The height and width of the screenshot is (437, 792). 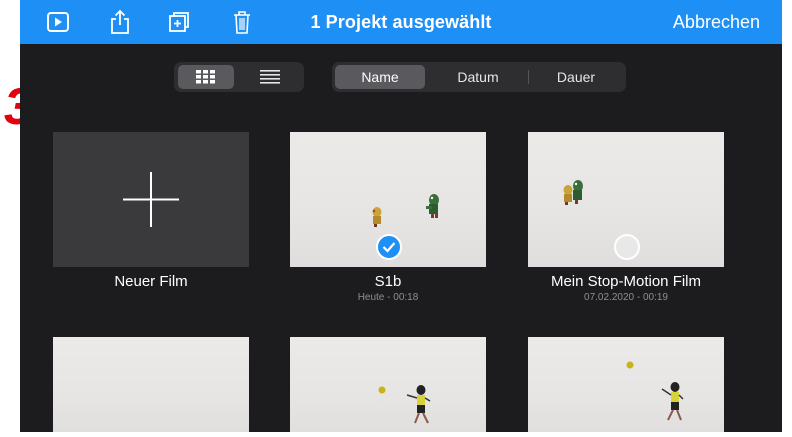 I want to click on sort-duration-button: Dauer, so click(x=576, y=77).